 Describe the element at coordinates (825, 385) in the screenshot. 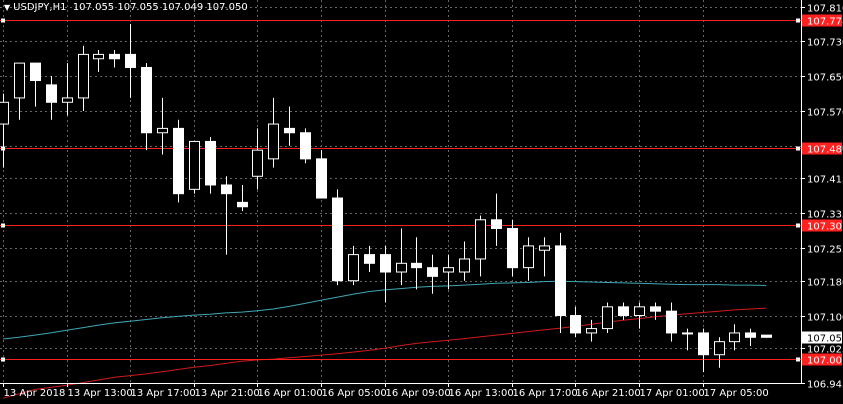

I see `y-tick-label: 106.945` at that location.